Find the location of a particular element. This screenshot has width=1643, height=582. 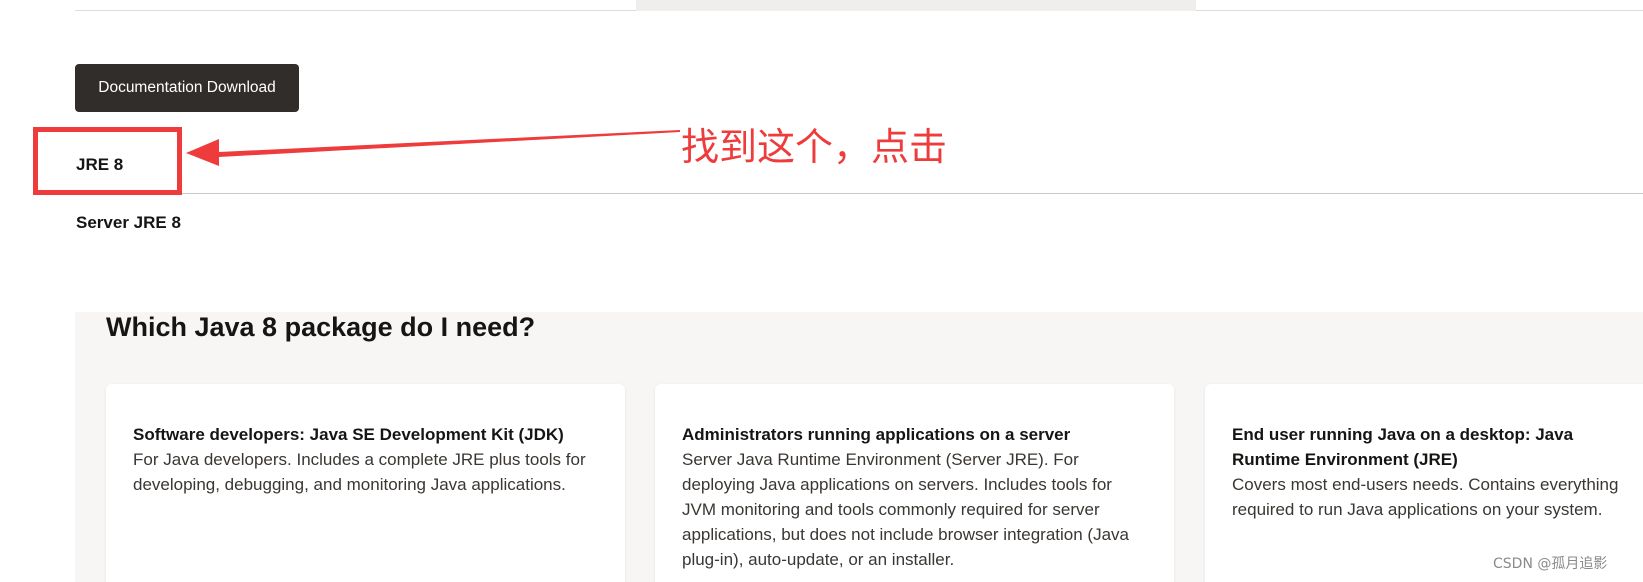

tab-server-jre-8: Server JRE 8 is located at coordinates (128, 223).